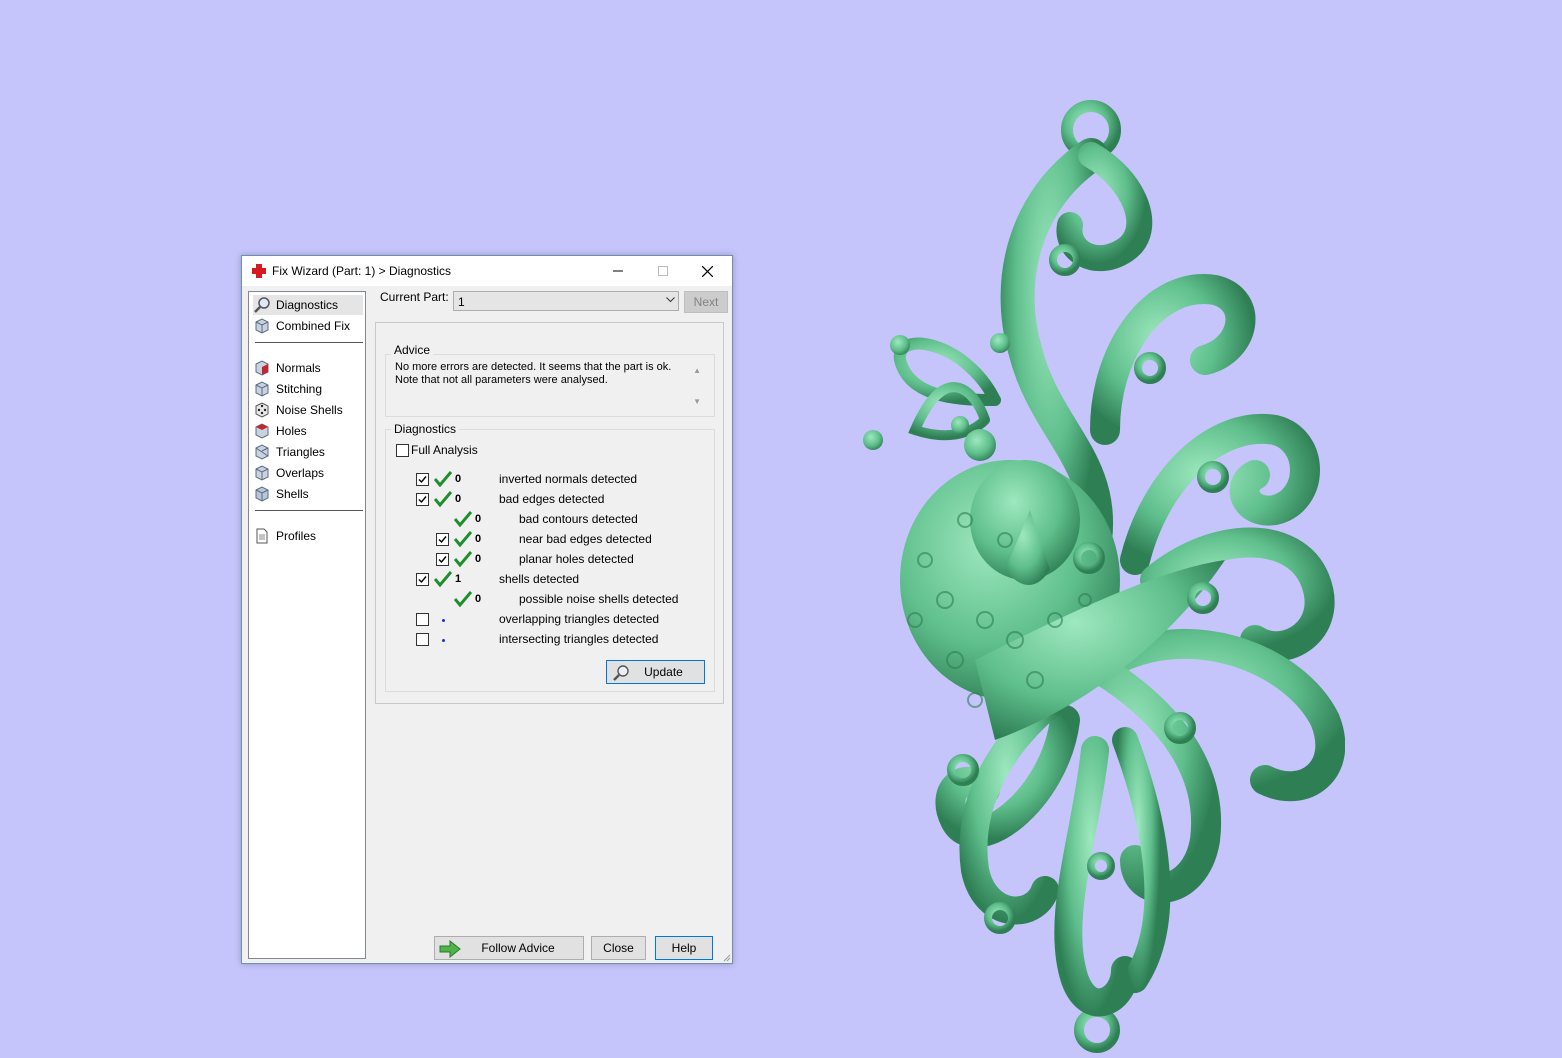 The width and height of the screenshot is (1562, 1058). Describe the element at coordinates (458, 479) in the screenshot. I see `inverted-normals-count: 0` at that location.